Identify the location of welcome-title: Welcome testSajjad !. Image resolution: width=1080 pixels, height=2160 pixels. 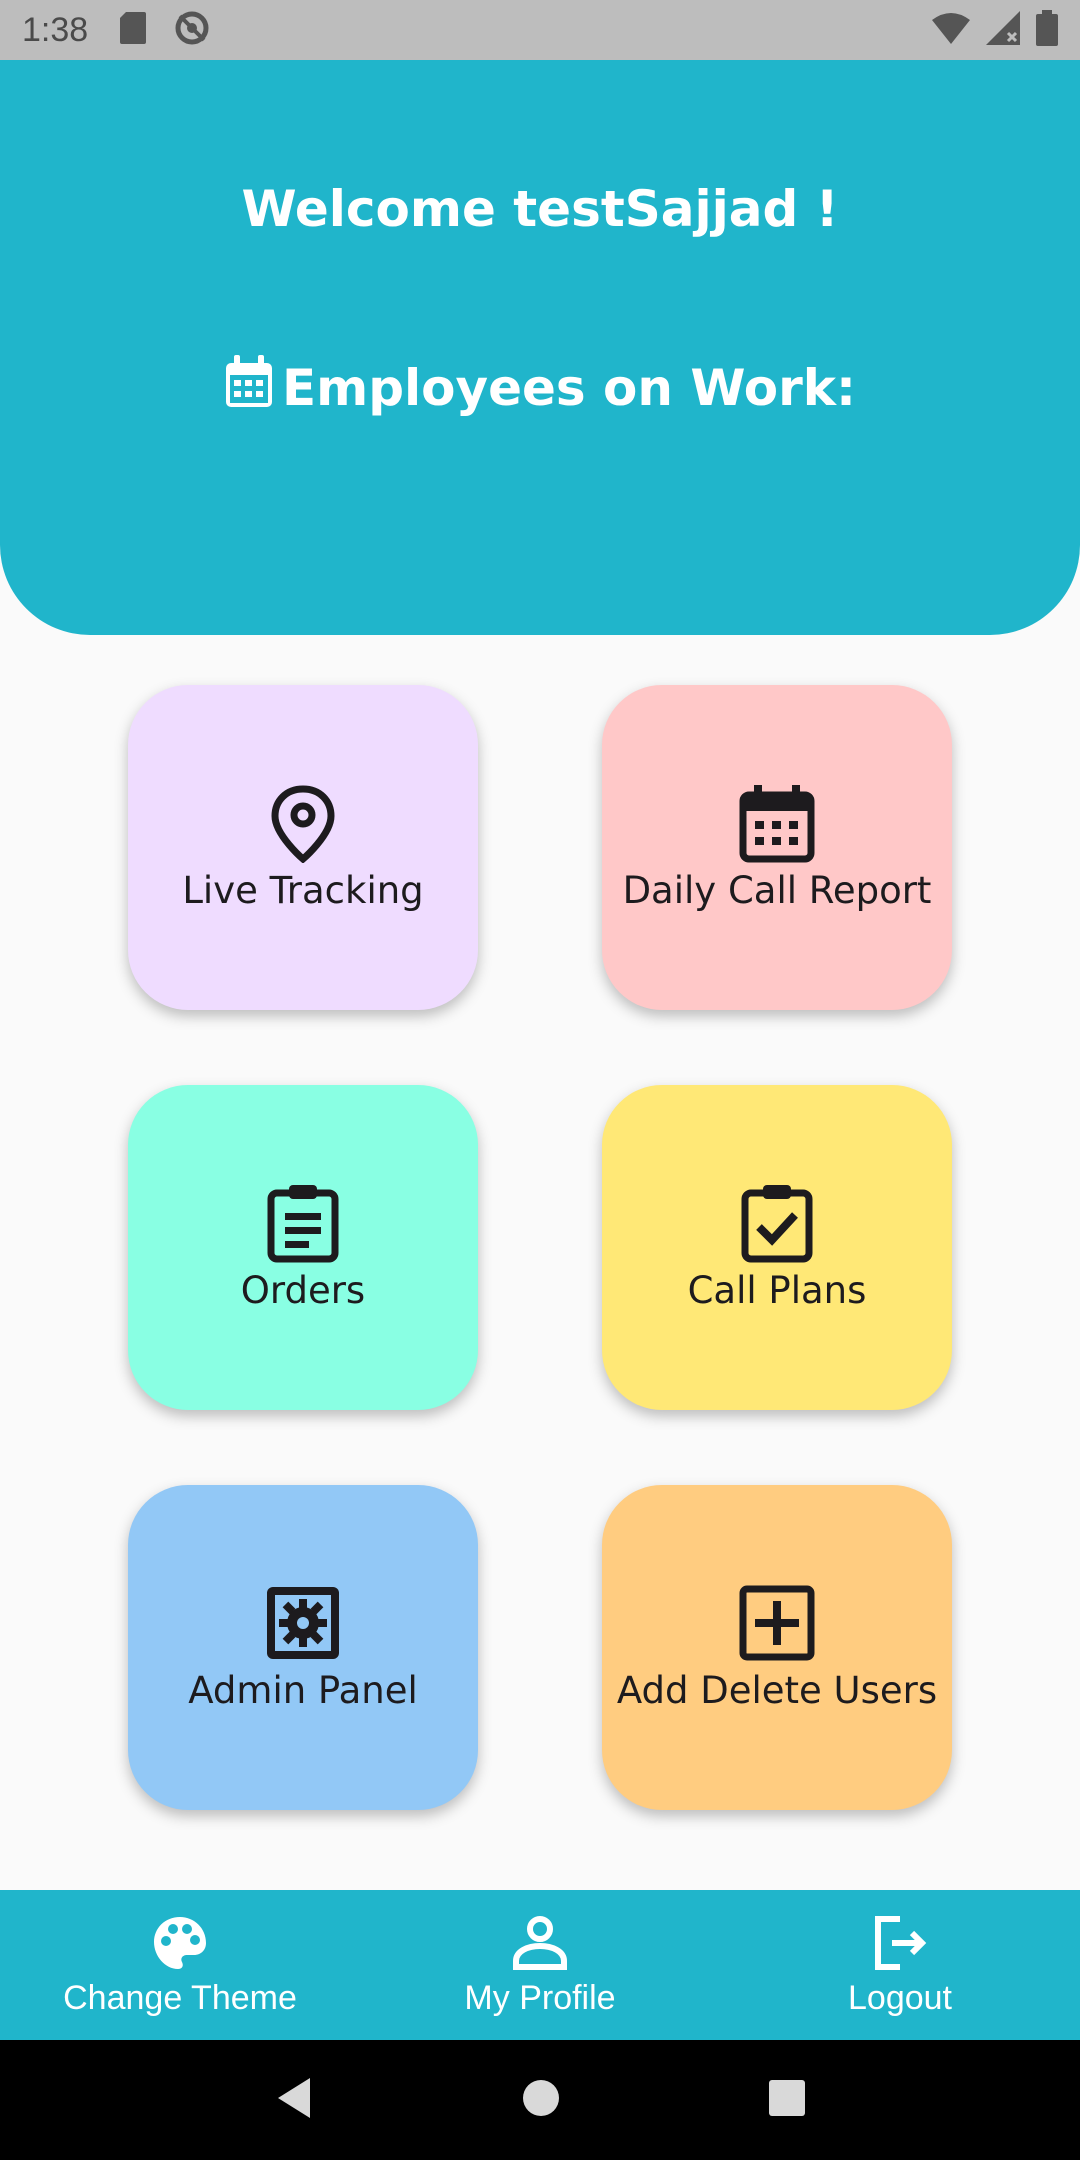
(540, 209).